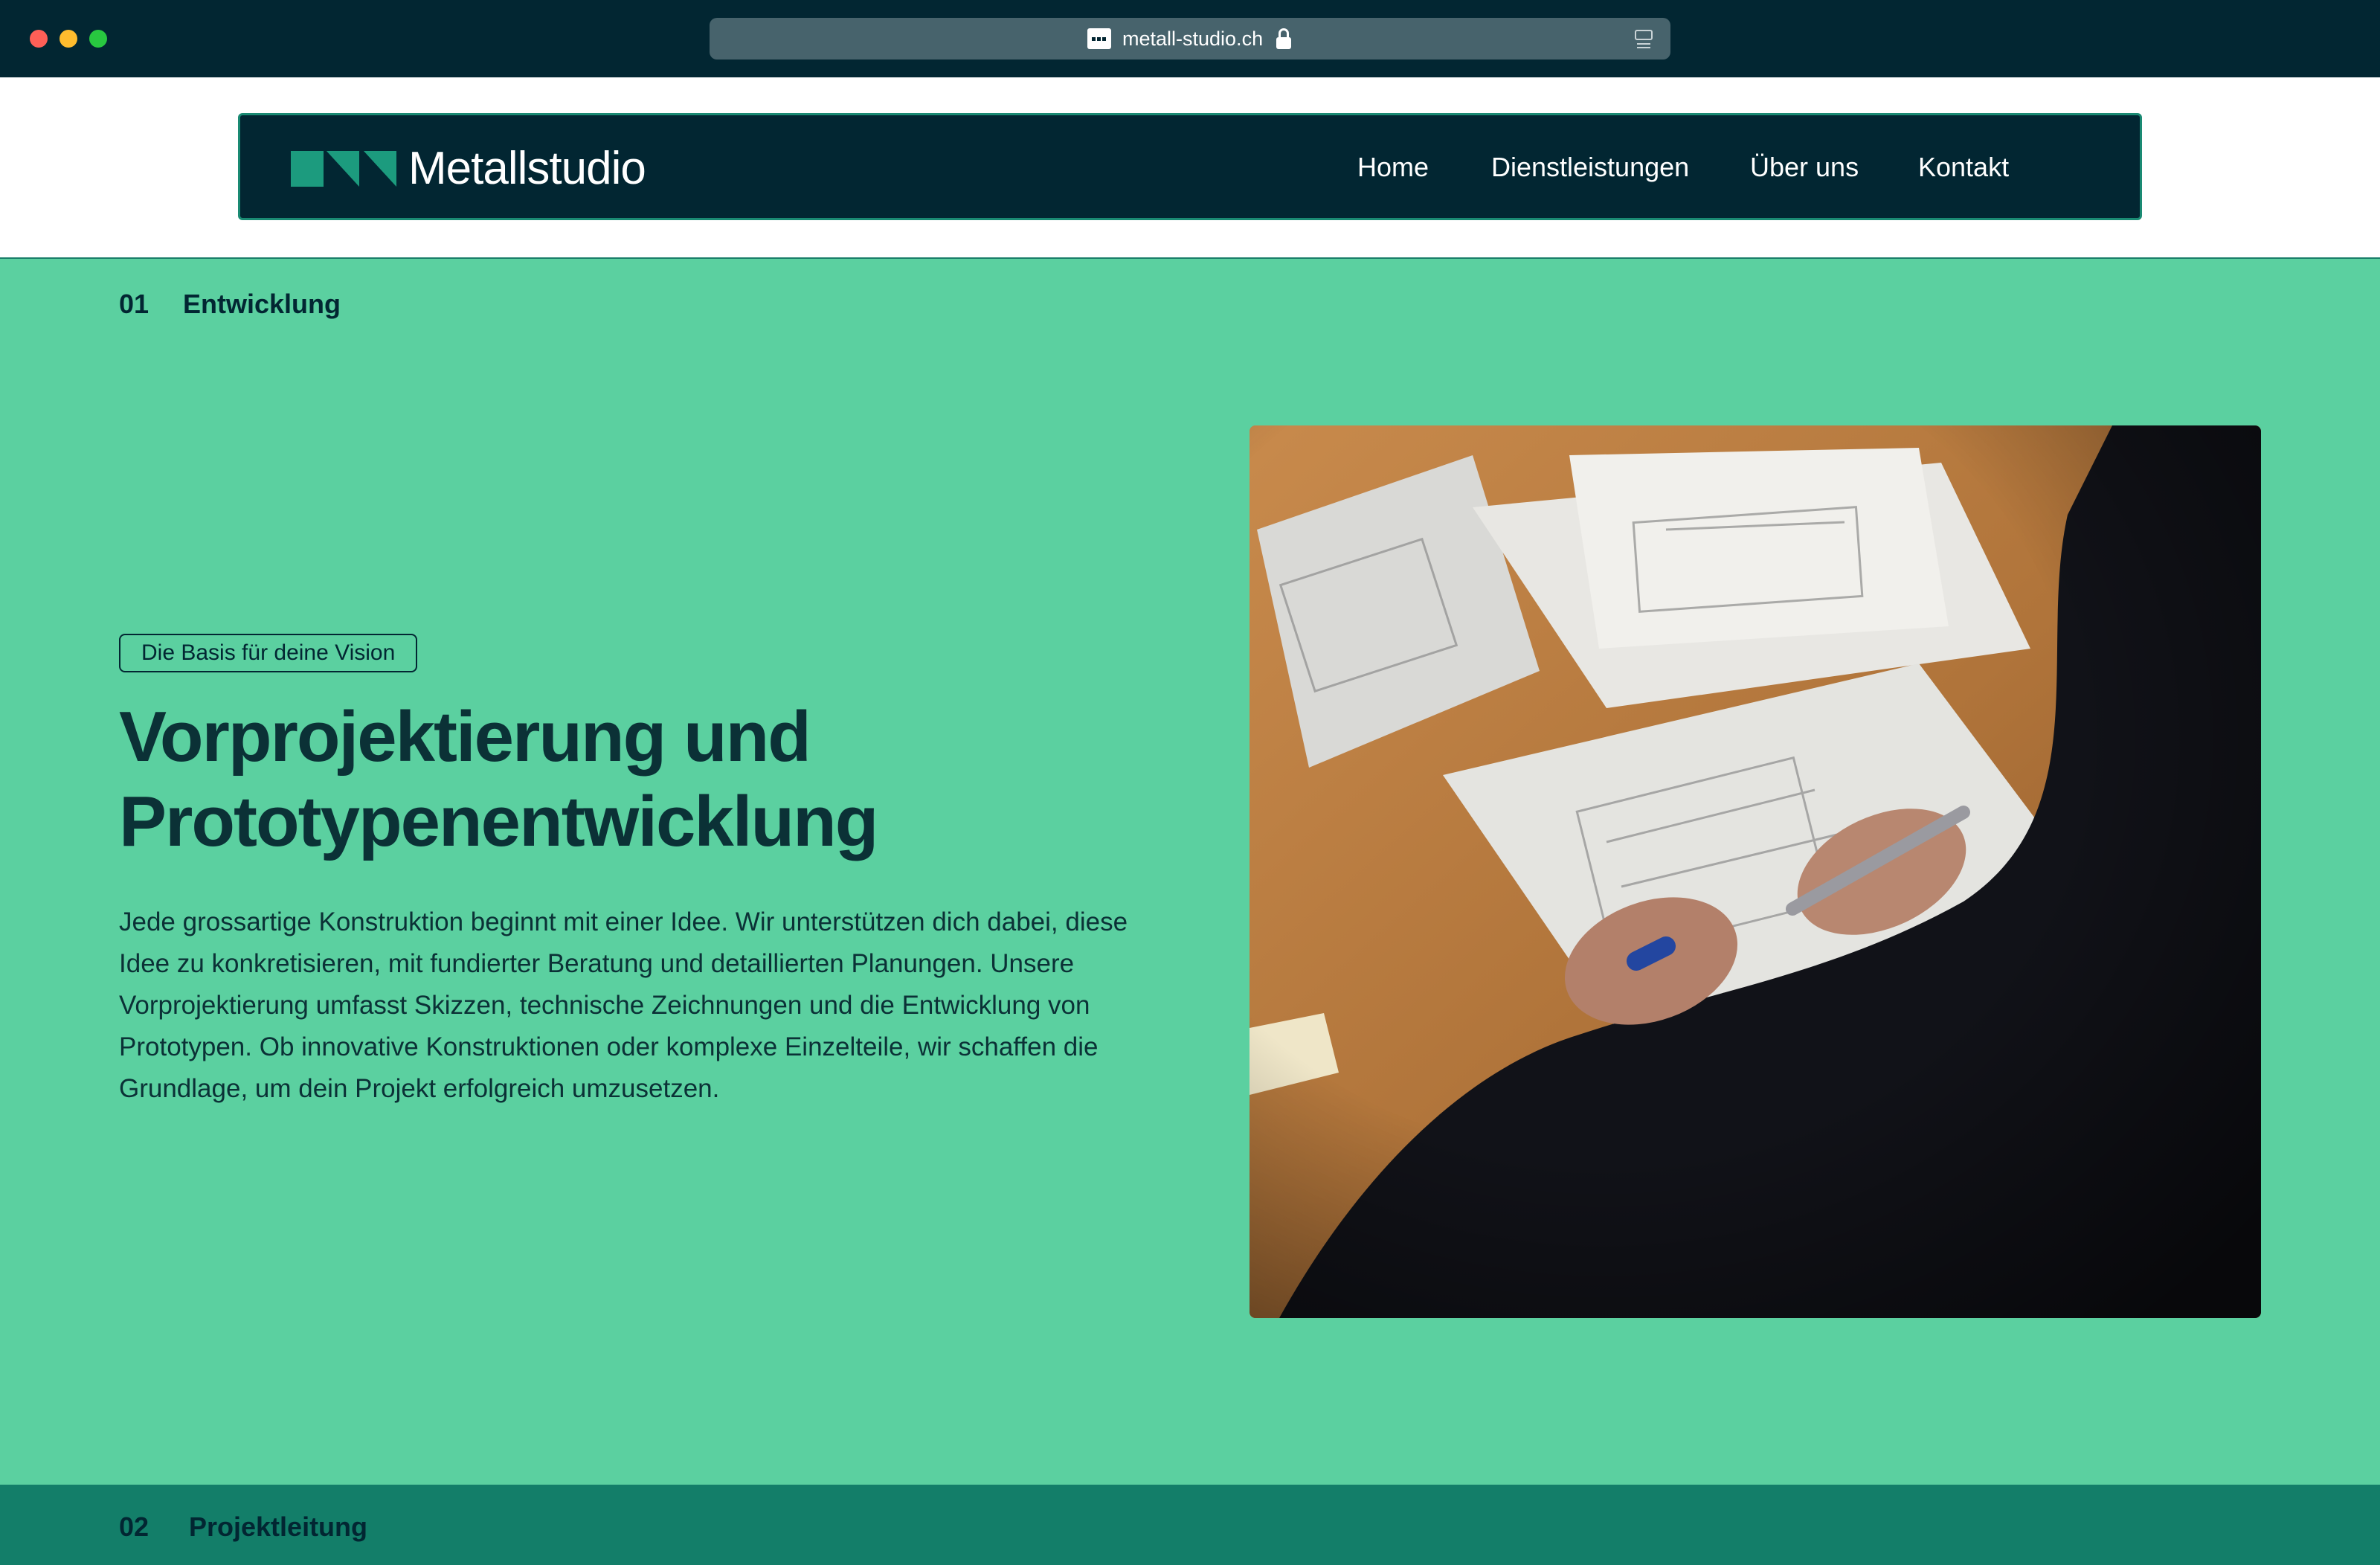 The image size is (2380, 1565). I want to click on minimize-window-button, so click(69, 39).